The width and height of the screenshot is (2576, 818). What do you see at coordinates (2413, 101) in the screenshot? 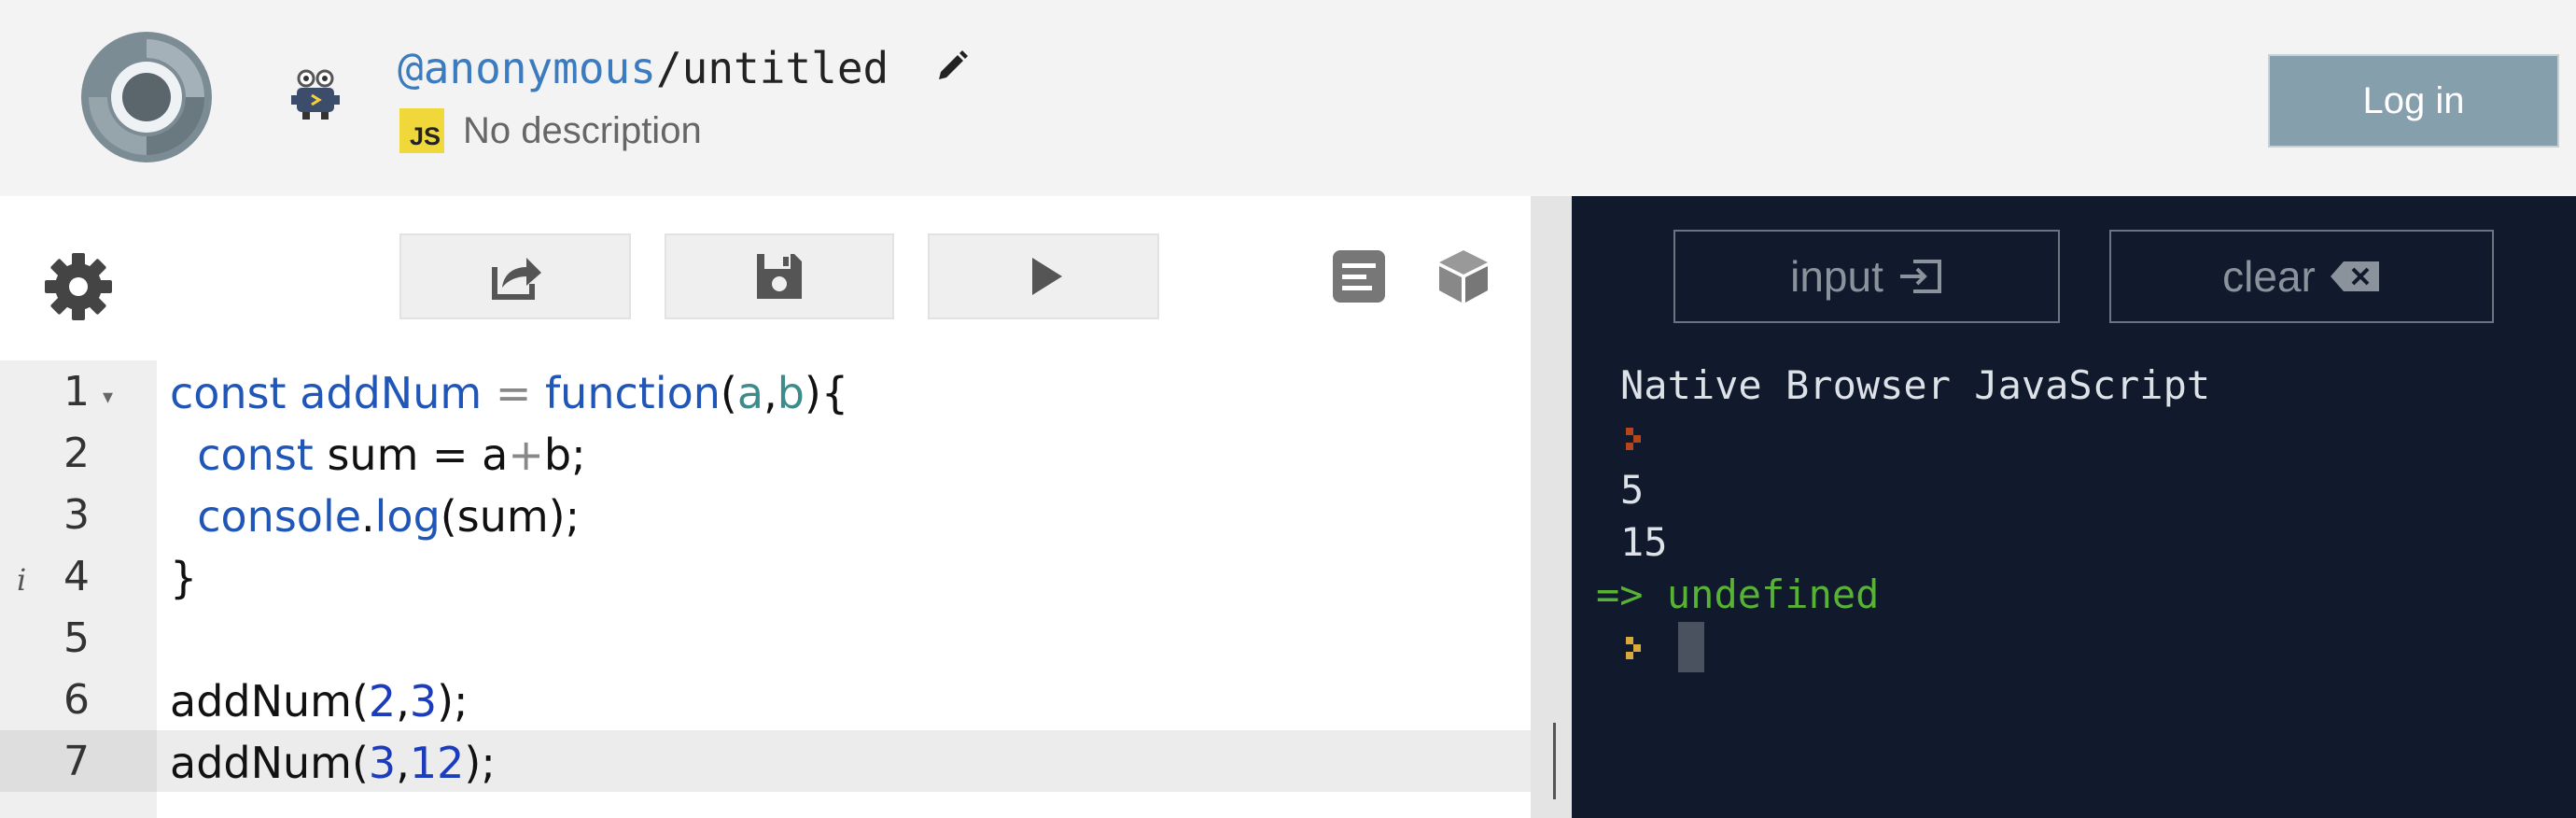
I see `login-button: Log in` at bounding box center [2413, 101].